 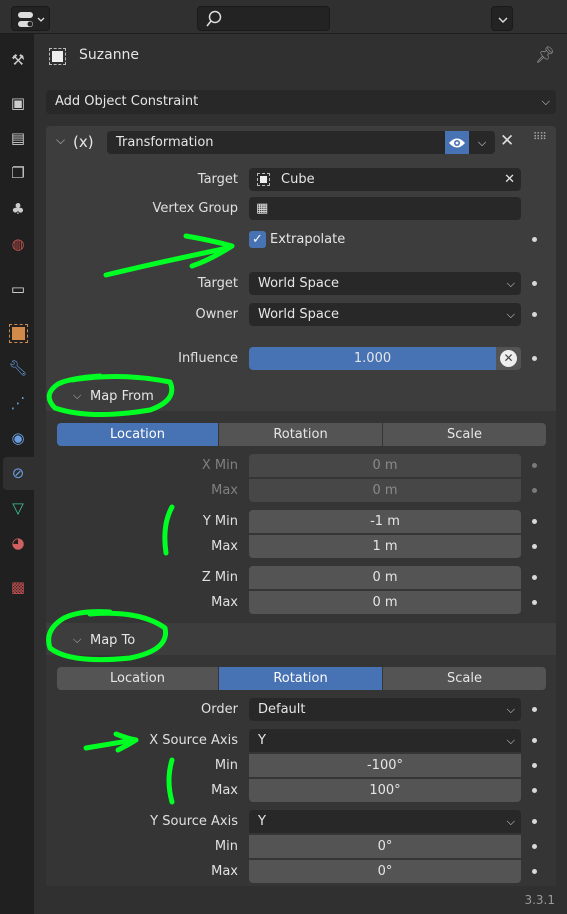 What do you see at coordinates (385, 490) in the screenshot?
I see `x-max-field: 0 m` at bounding box center [385, 490].